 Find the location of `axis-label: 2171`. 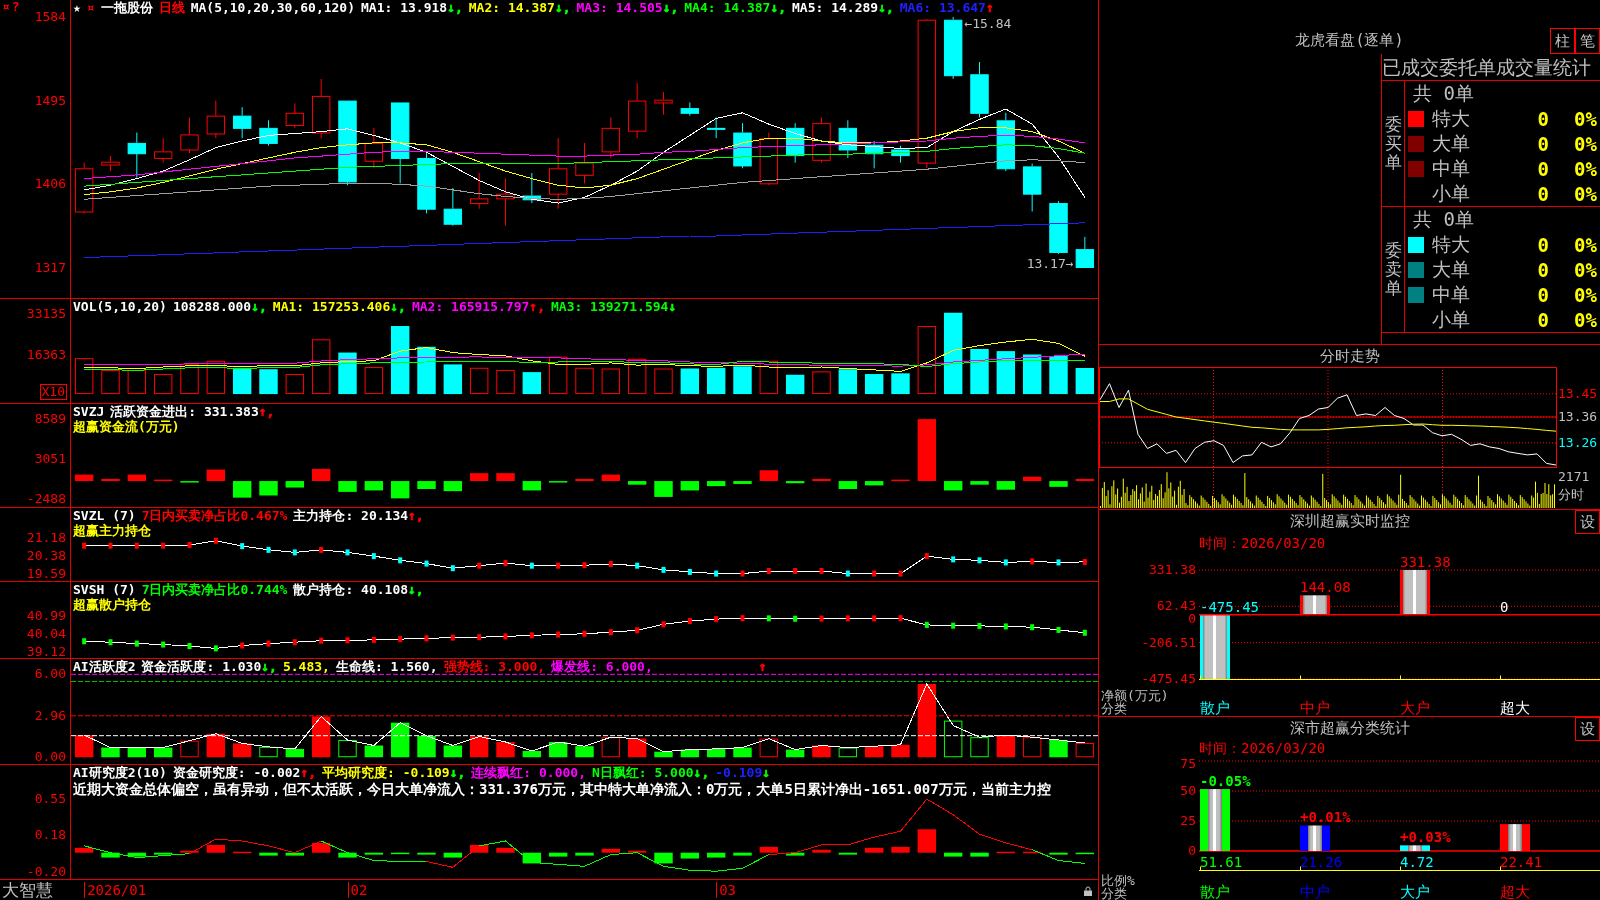

axis-label: 2171 is located at coordinates (1574, 477).